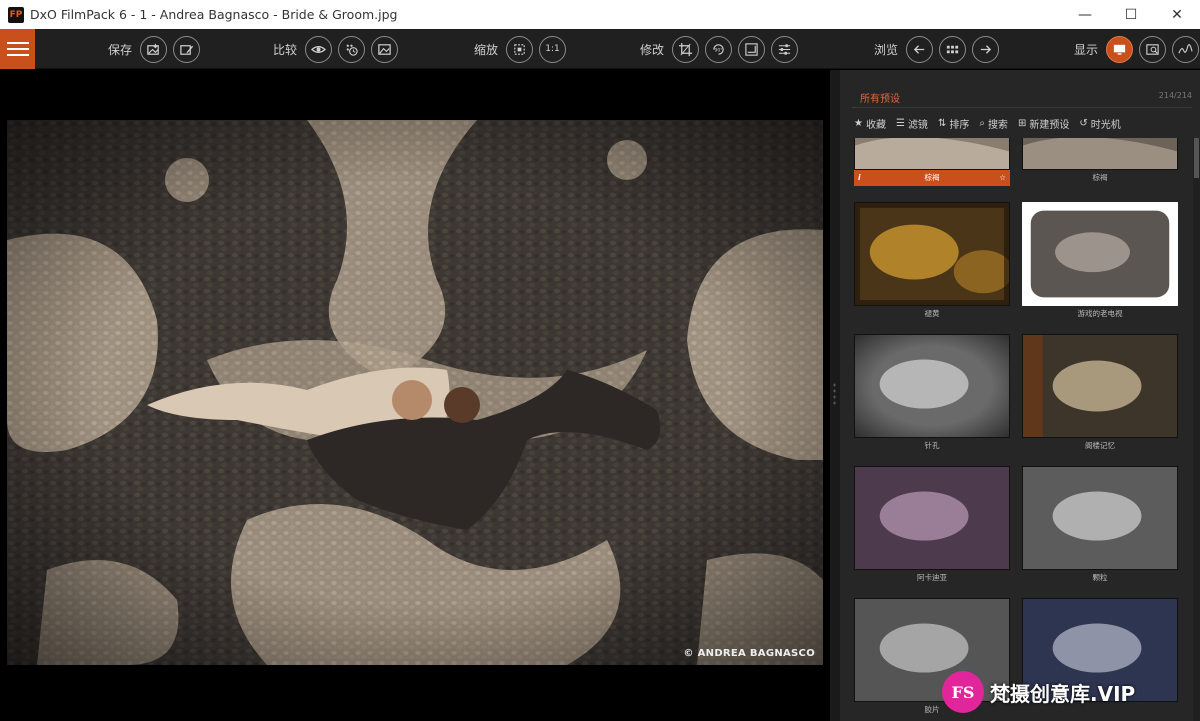  Describe the element at coordinates (553, 49) in the screenshot. I see `zoom-100-button: 1:1` at that location.